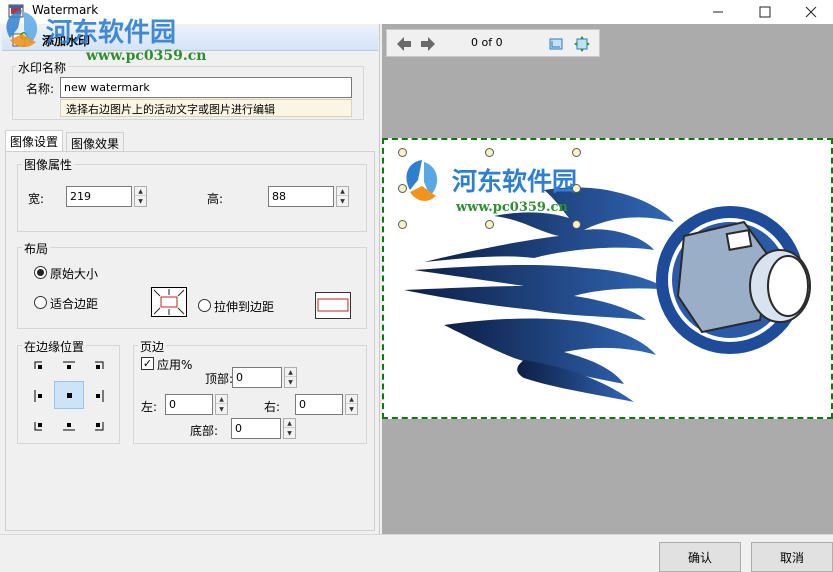  Describe the element at coordinates (272, 407) in the screenshot. I see `right-margin-label: 右:` at that location.